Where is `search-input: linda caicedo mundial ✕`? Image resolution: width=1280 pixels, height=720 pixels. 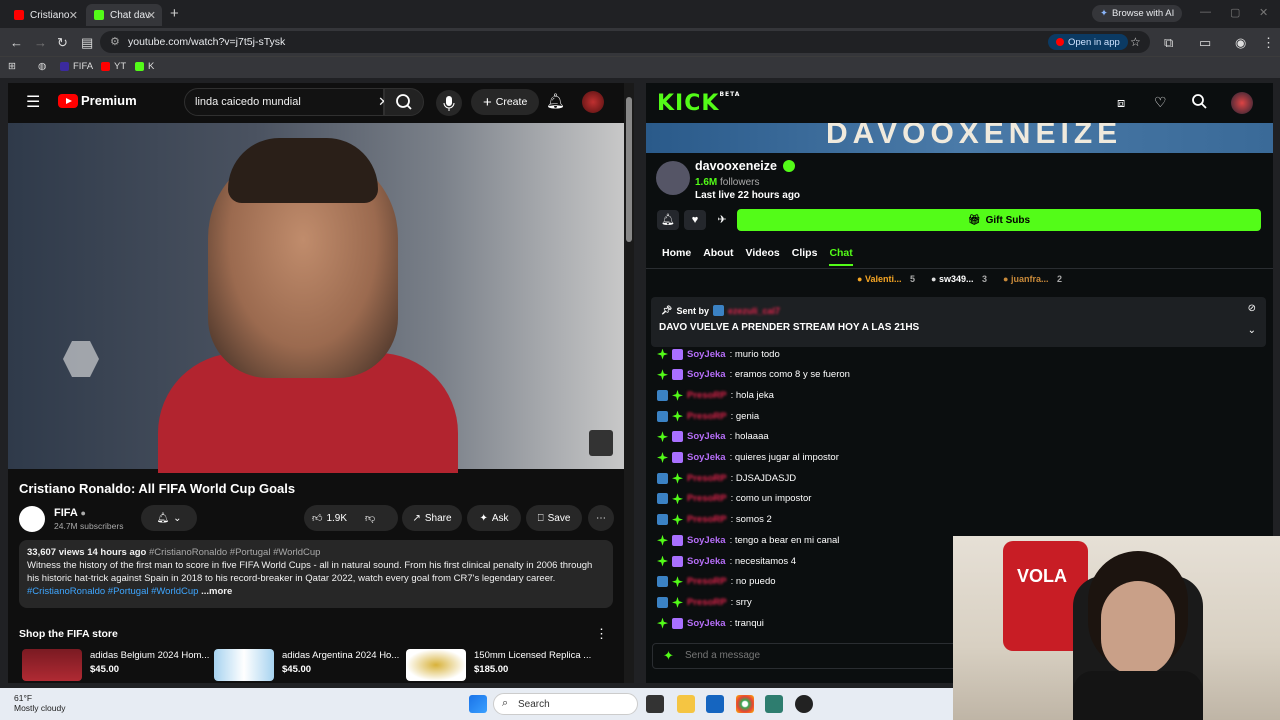
search-input: linda caicedo mundial ✕ is located at coordinates (286, 102).